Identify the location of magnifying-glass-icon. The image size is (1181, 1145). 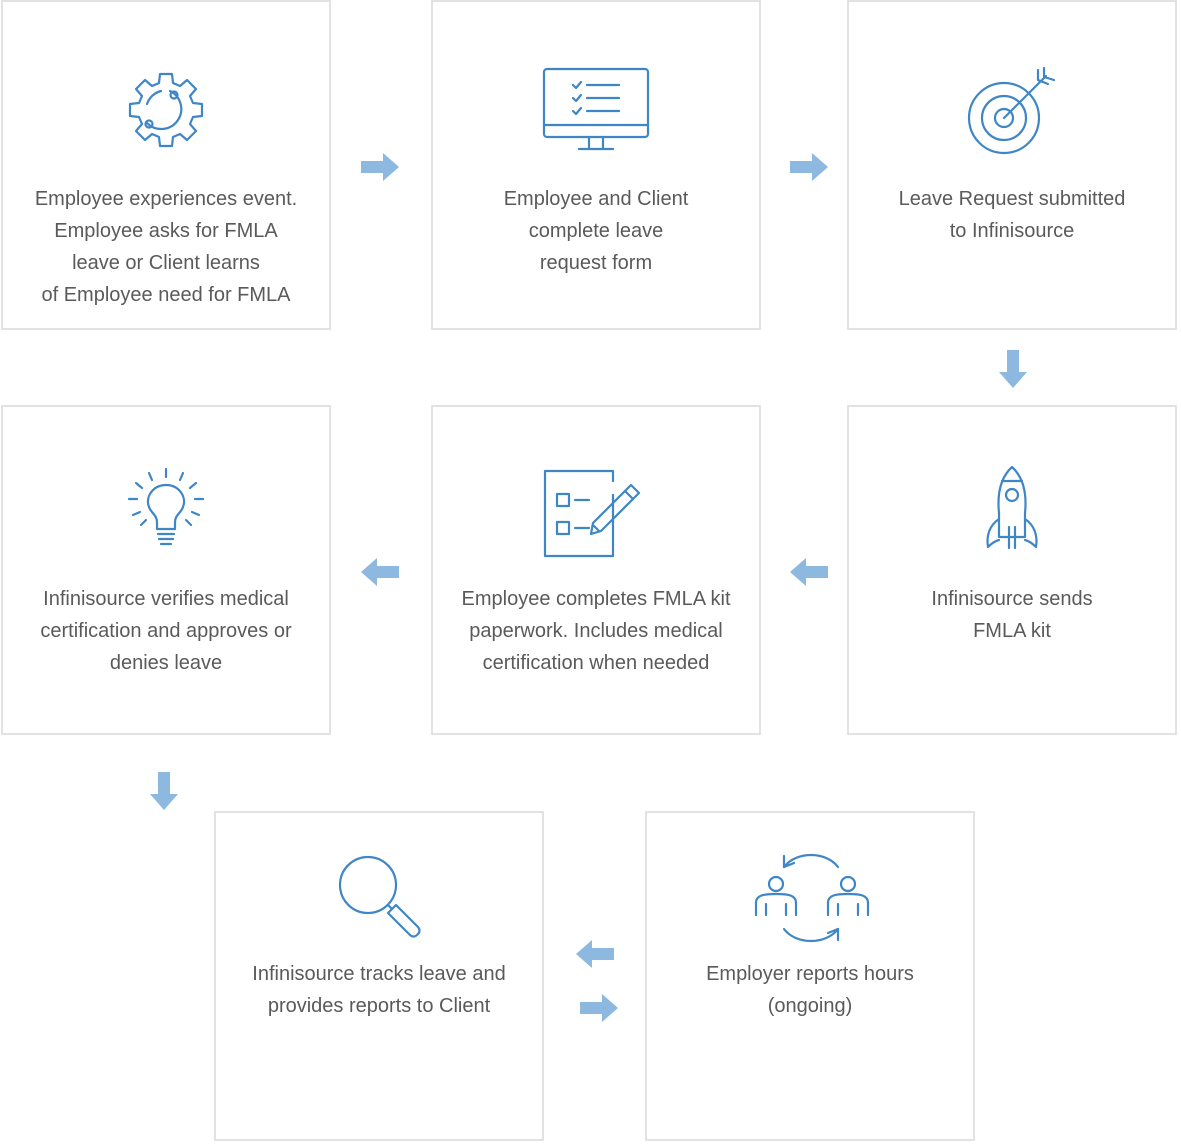
(379, 896).